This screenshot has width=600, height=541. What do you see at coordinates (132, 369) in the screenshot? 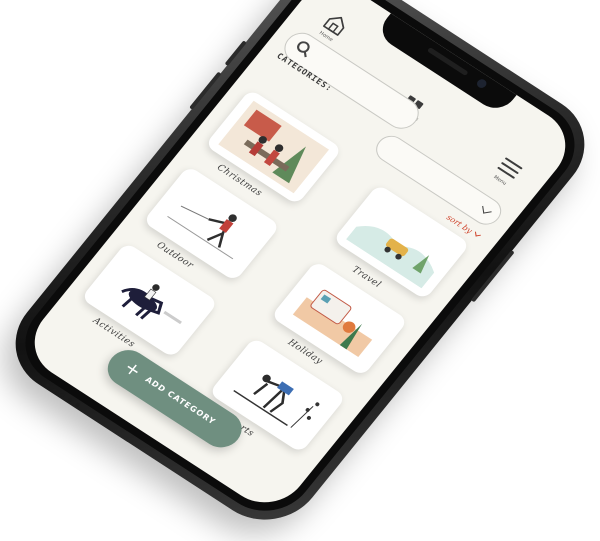
I see `plus-icon: +` at bounding box center [132, 369].